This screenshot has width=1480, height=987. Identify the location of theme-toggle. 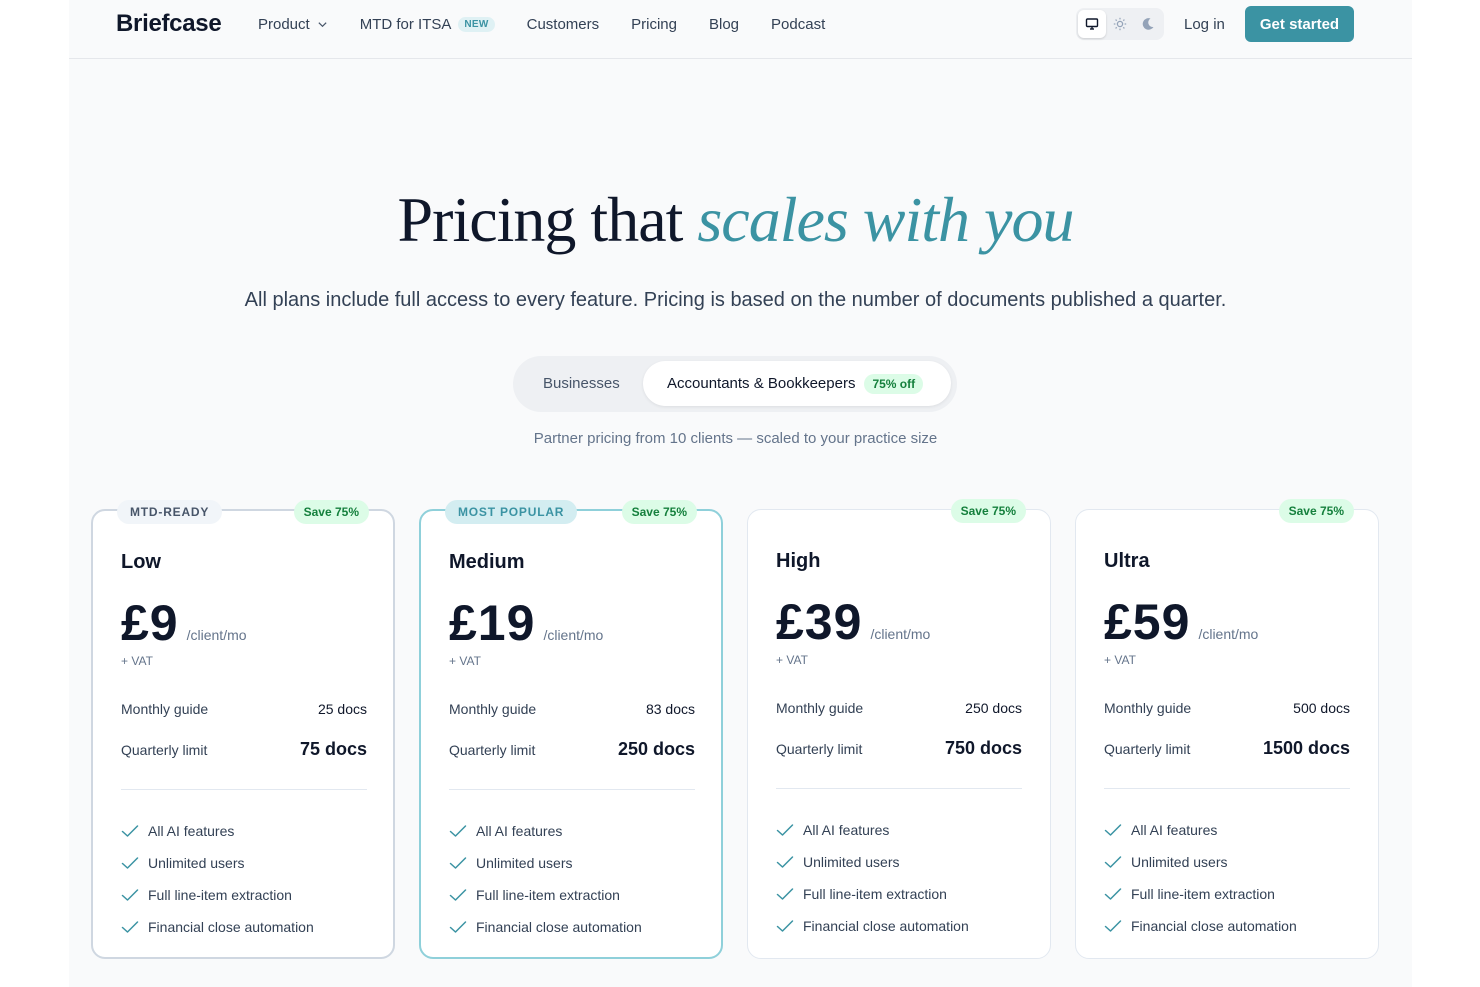
(1120, 24).